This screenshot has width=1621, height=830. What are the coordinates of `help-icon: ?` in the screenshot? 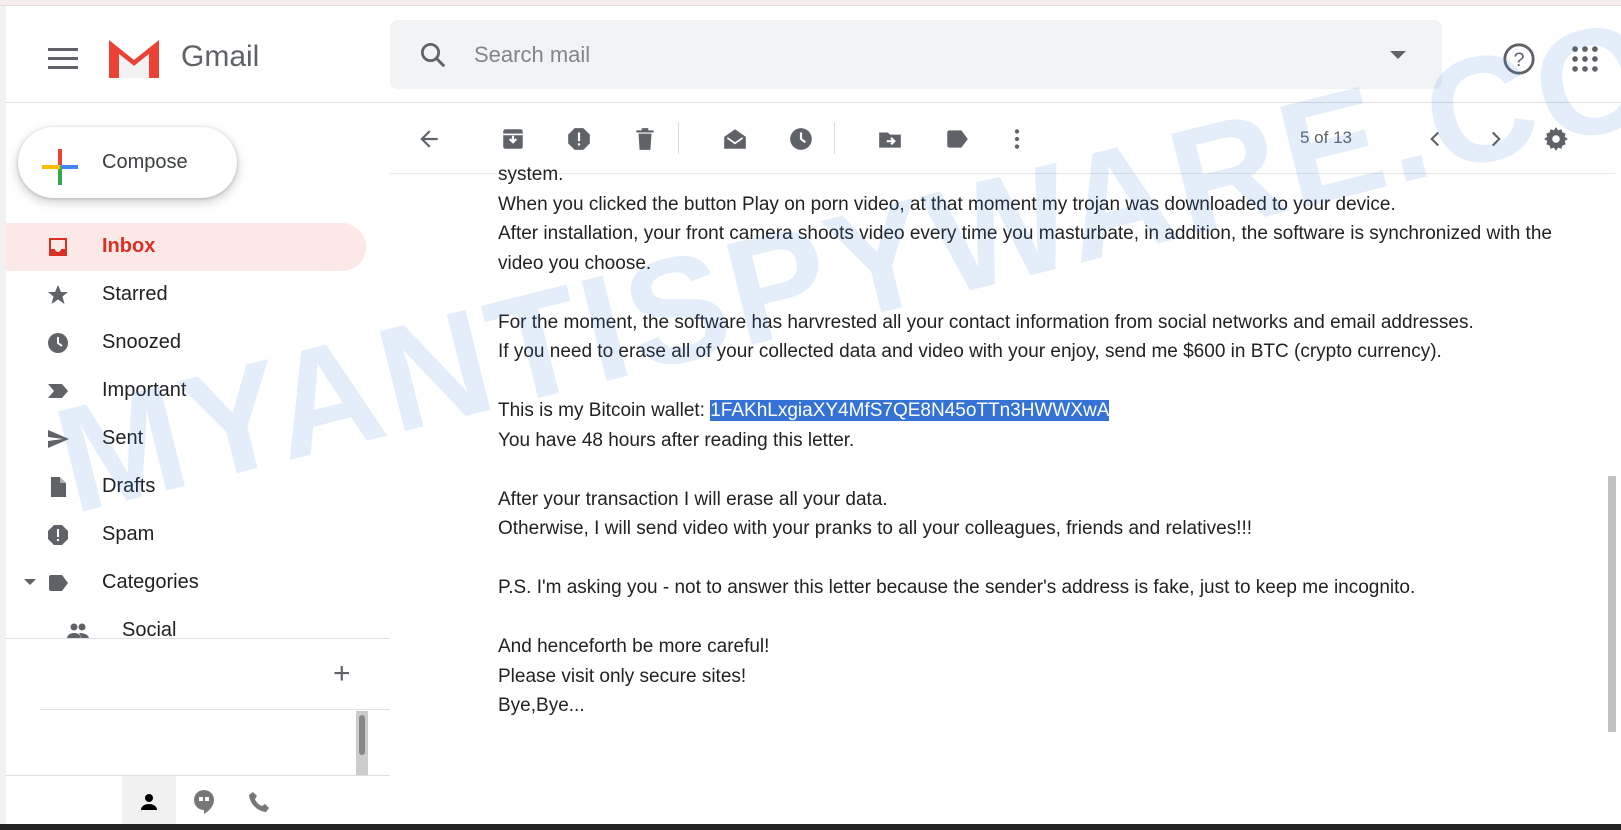 It's located at (1519, 59).